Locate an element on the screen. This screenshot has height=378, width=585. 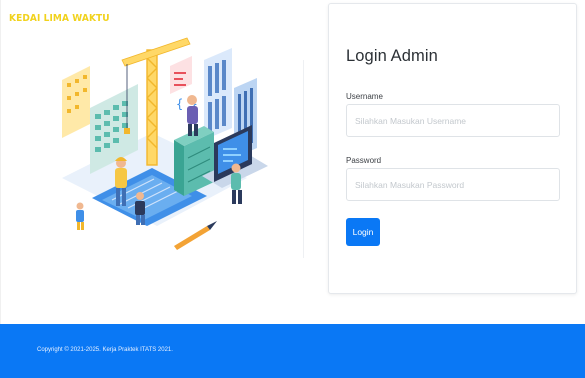
password-input is located at coordinates (453, 184).